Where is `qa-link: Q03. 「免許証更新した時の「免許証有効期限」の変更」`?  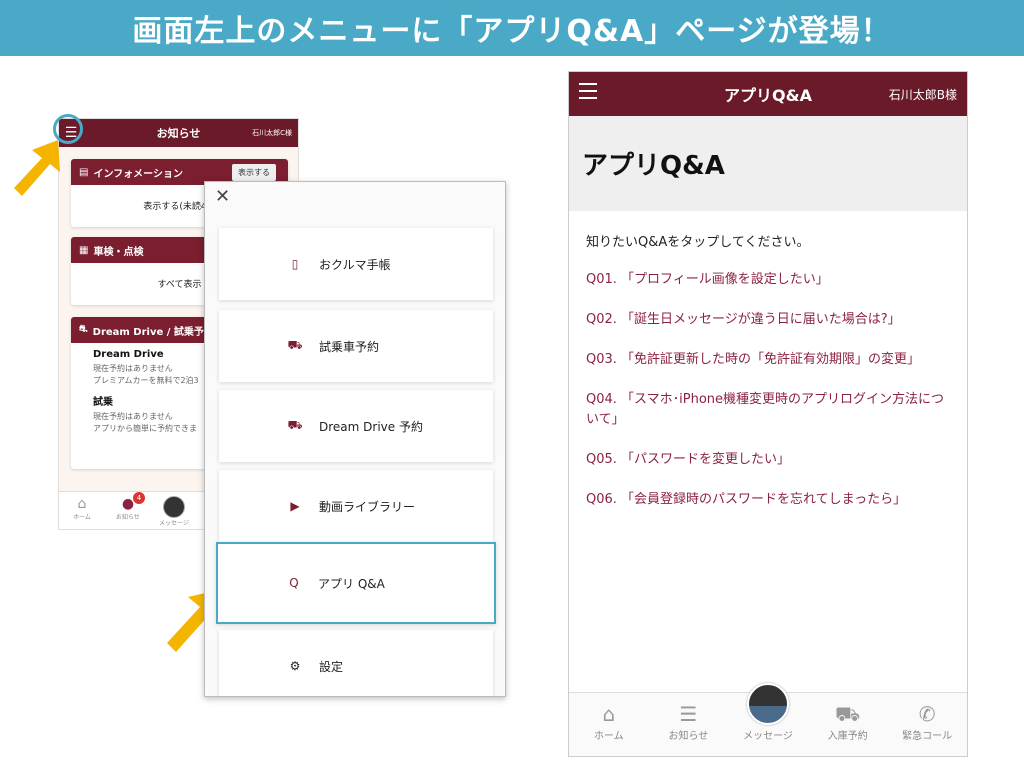
qa-link: Q03. 「免許証更新した時の「免許証有効期限」の変更」 is located at coordinates (767, 360).